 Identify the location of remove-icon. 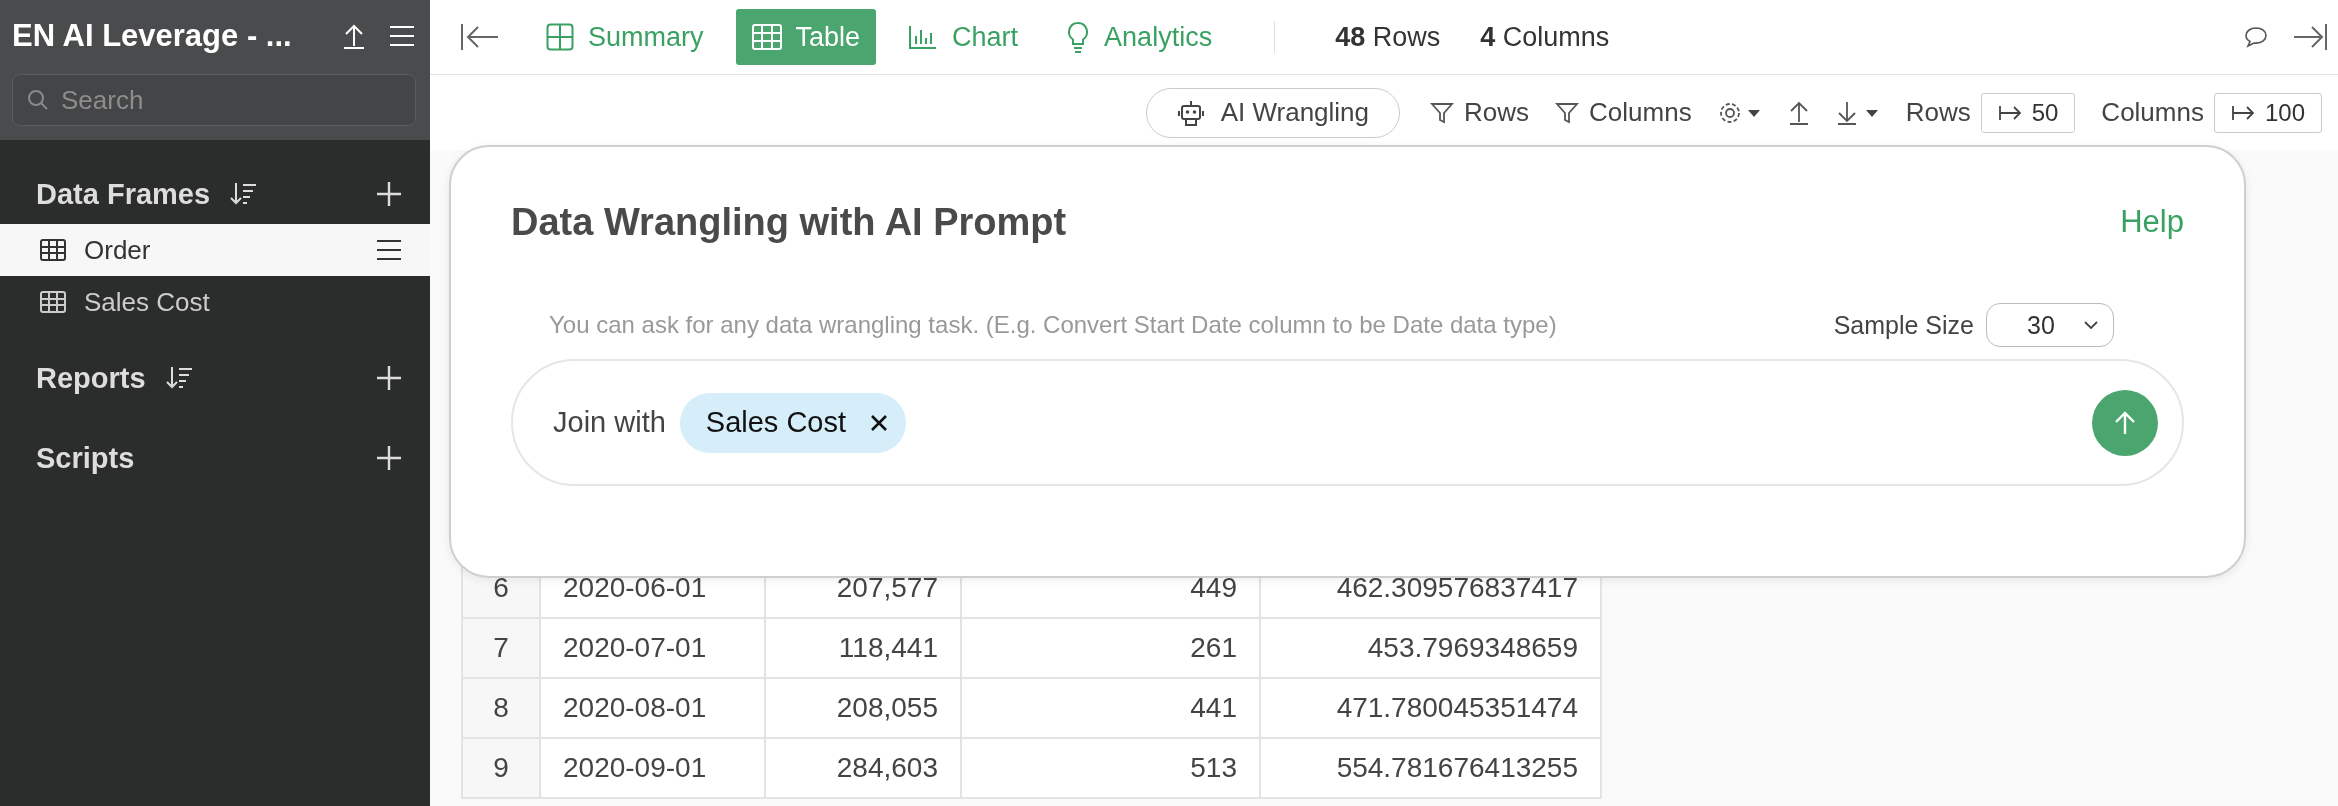
(879, 422).